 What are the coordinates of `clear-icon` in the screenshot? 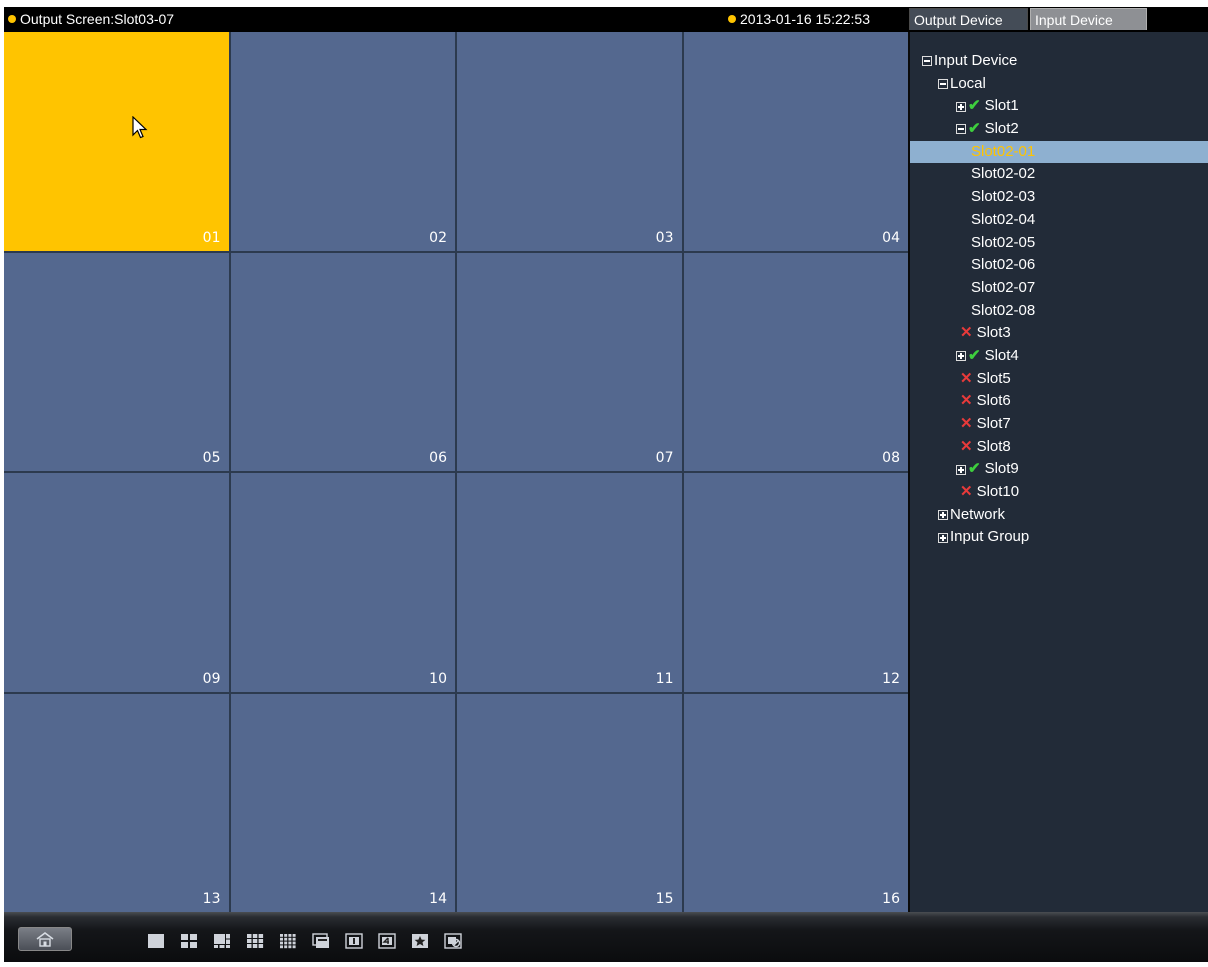 It's located at (453, 940).